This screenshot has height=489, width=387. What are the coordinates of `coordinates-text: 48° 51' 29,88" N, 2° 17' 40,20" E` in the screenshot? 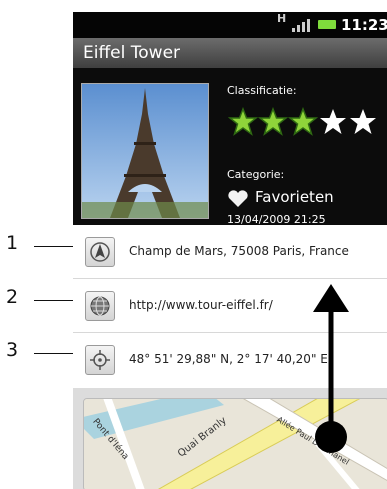 It's located at (228, 359).